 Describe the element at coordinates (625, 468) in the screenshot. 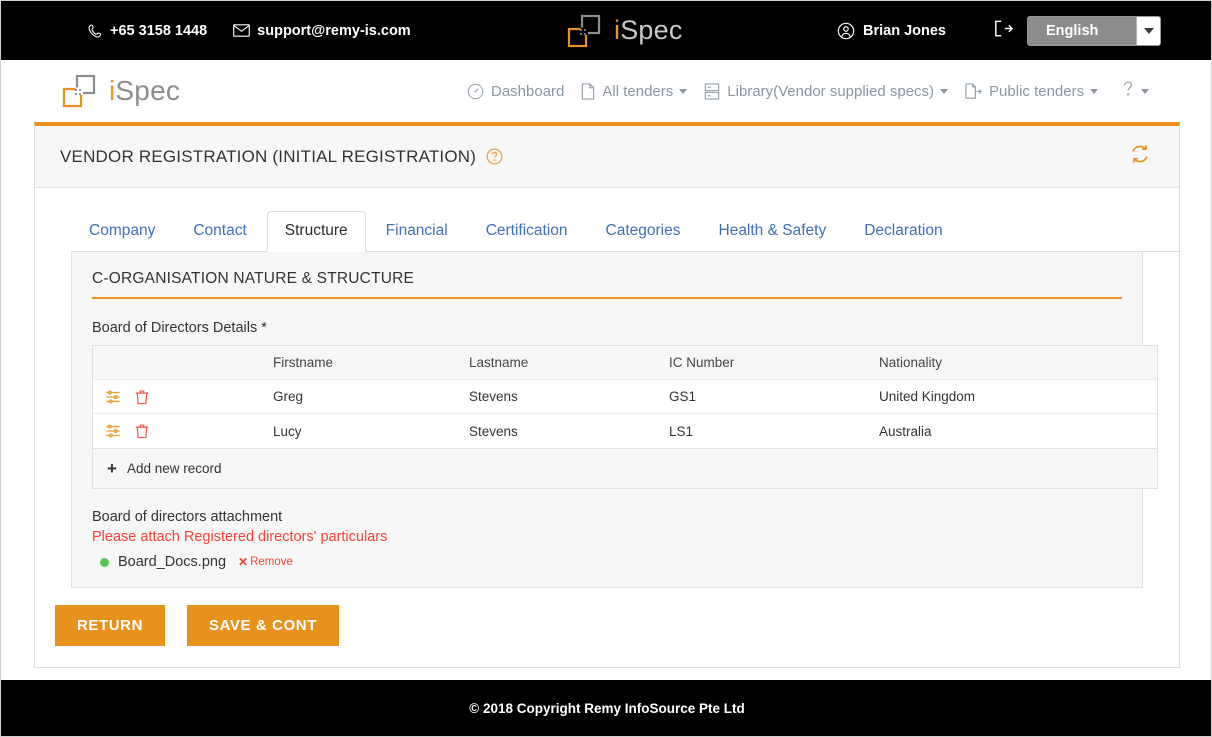

I see `add-new-record-button: + Add new record` at that location.